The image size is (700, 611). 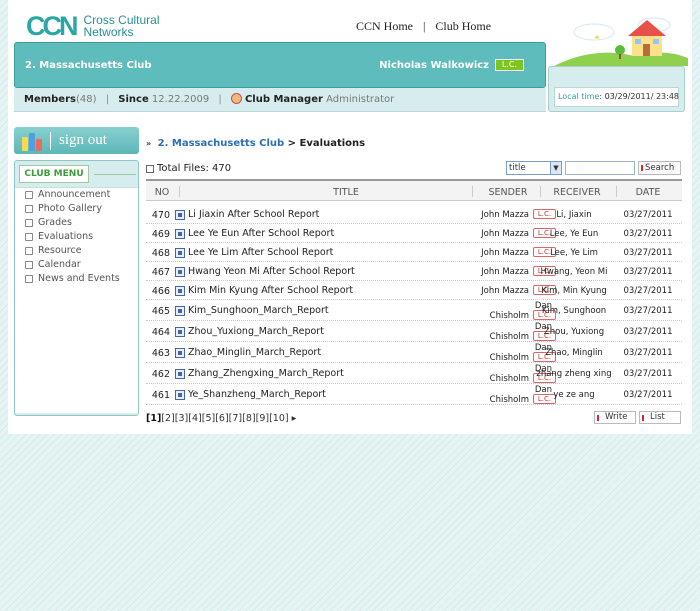 I want to click on local-time-box: Local time: 03/29/2011/ 23:48, so click(x=616, y=89).